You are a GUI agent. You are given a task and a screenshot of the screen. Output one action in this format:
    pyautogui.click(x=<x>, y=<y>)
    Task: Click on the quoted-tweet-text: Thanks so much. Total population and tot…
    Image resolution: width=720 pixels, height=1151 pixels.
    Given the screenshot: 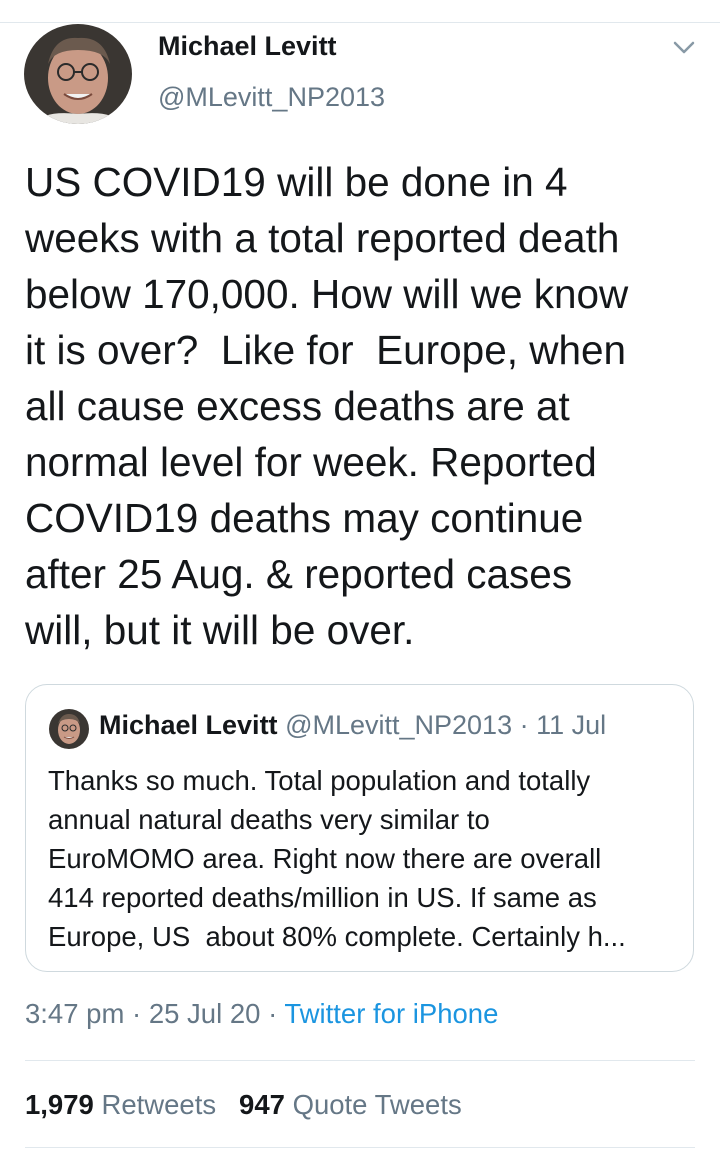 What is the action you would take?
    pyautogui.click(x=337, y=858)
    